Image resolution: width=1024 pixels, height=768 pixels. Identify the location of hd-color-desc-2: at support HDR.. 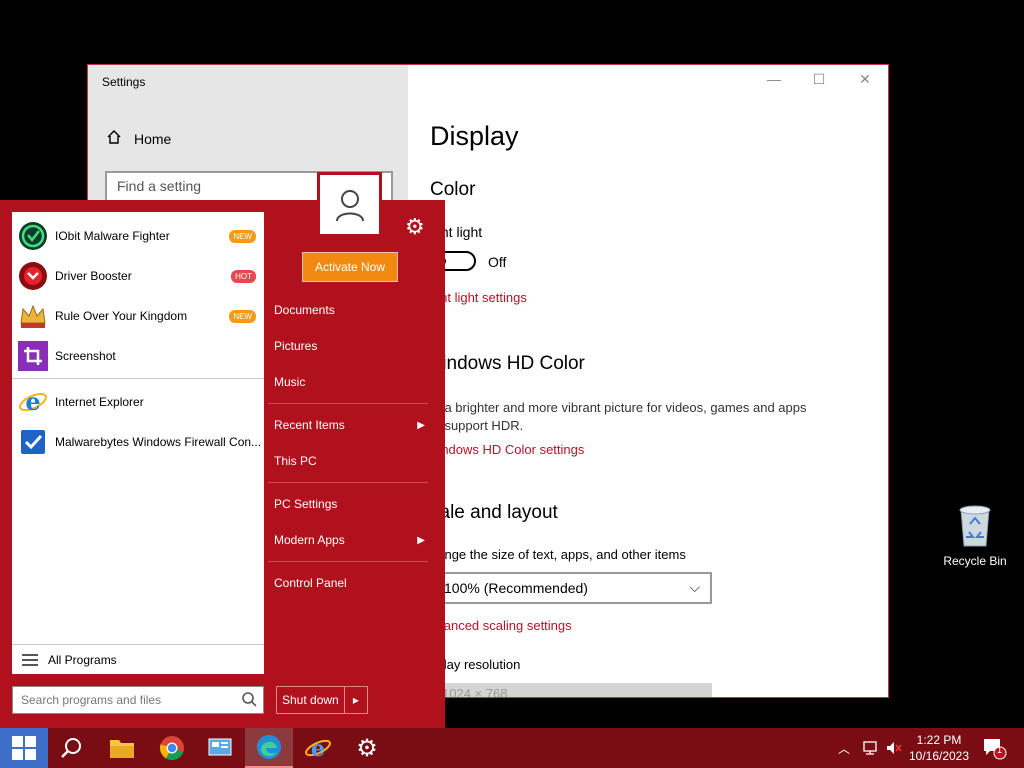
(477, 425).